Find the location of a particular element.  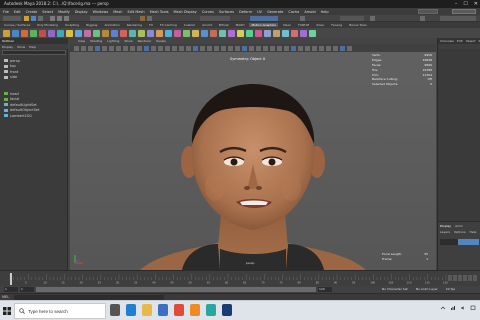

windows-start-icon is located at coordinates (7, 310).